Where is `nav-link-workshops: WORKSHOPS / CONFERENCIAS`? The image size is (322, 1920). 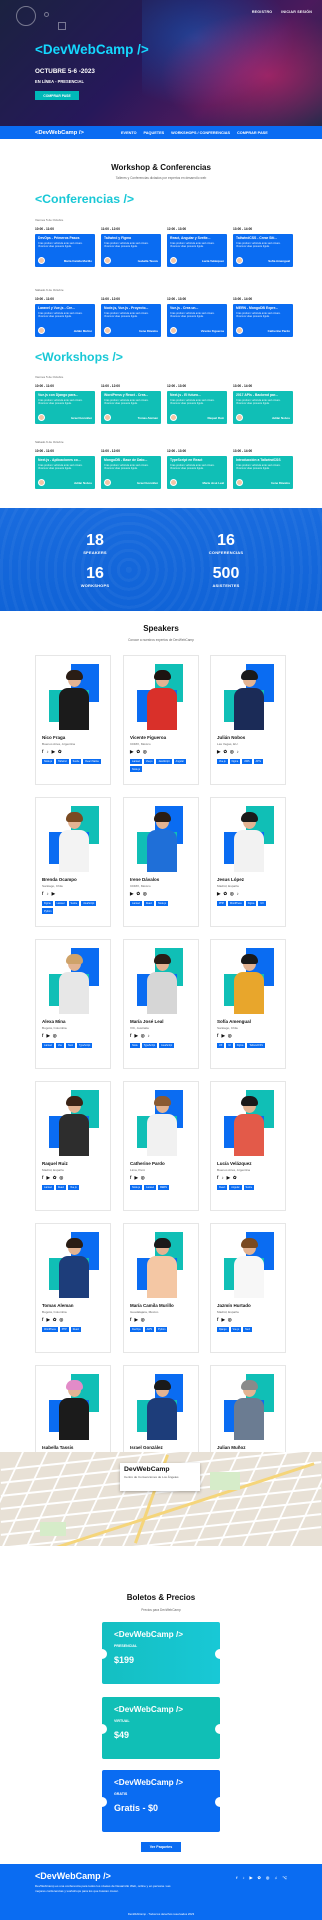
nav-link-workshops: WORKSHOPS / CONFERENCIAS is located at coordinates (200, 133).